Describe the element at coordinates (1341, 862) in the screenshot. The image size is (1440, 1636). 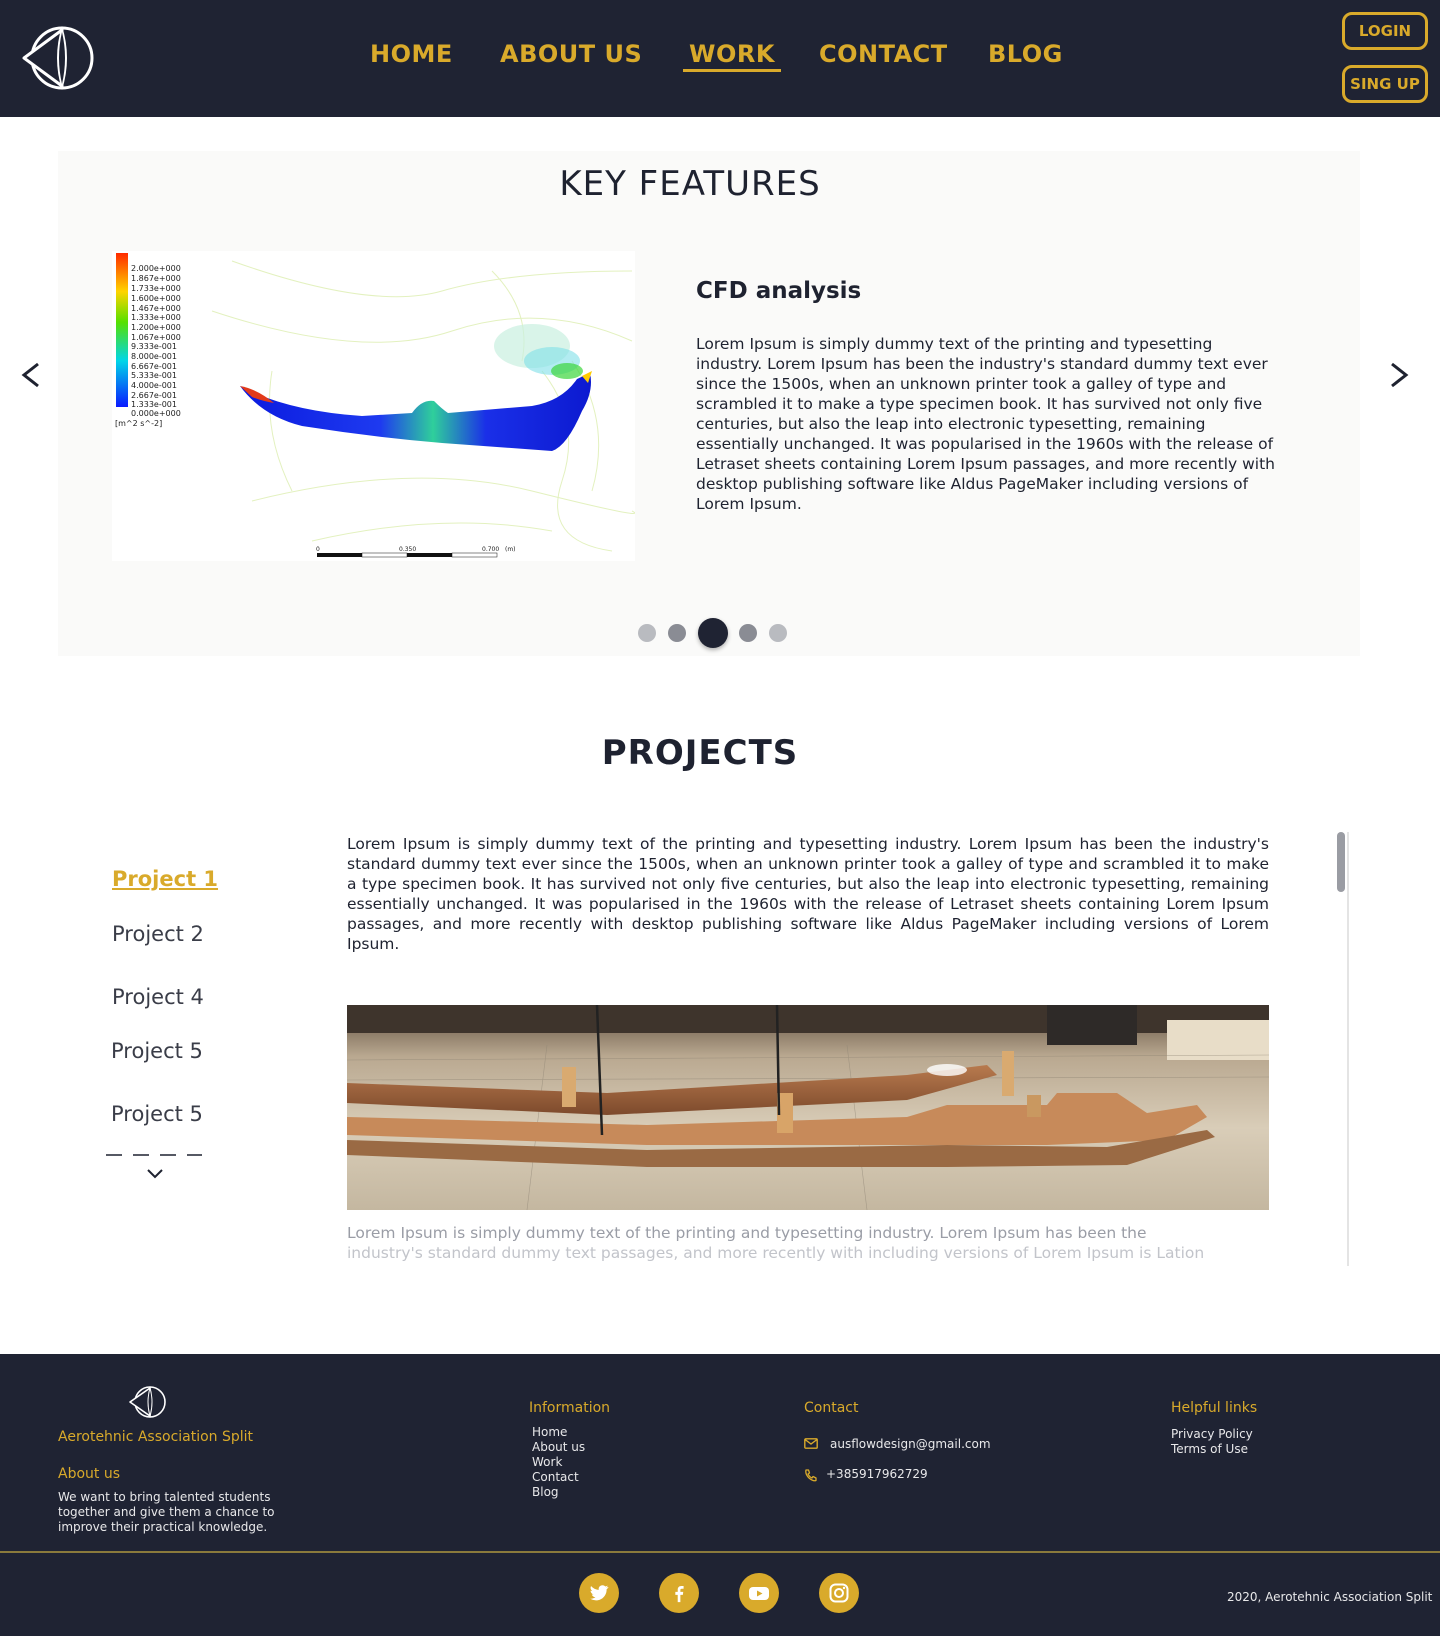
I see `projects-scrollbar-thumb` at that location.